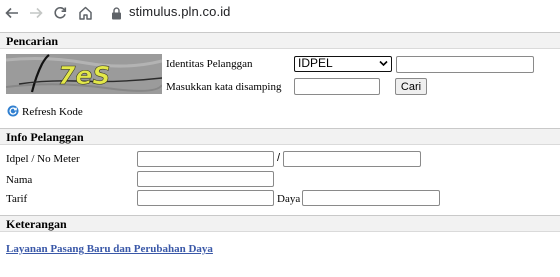 The width and height of the screenshot is (560, 277). Describe the element at coordinates (116, 13) in the screenshot. I see `lock-icon` at that location.